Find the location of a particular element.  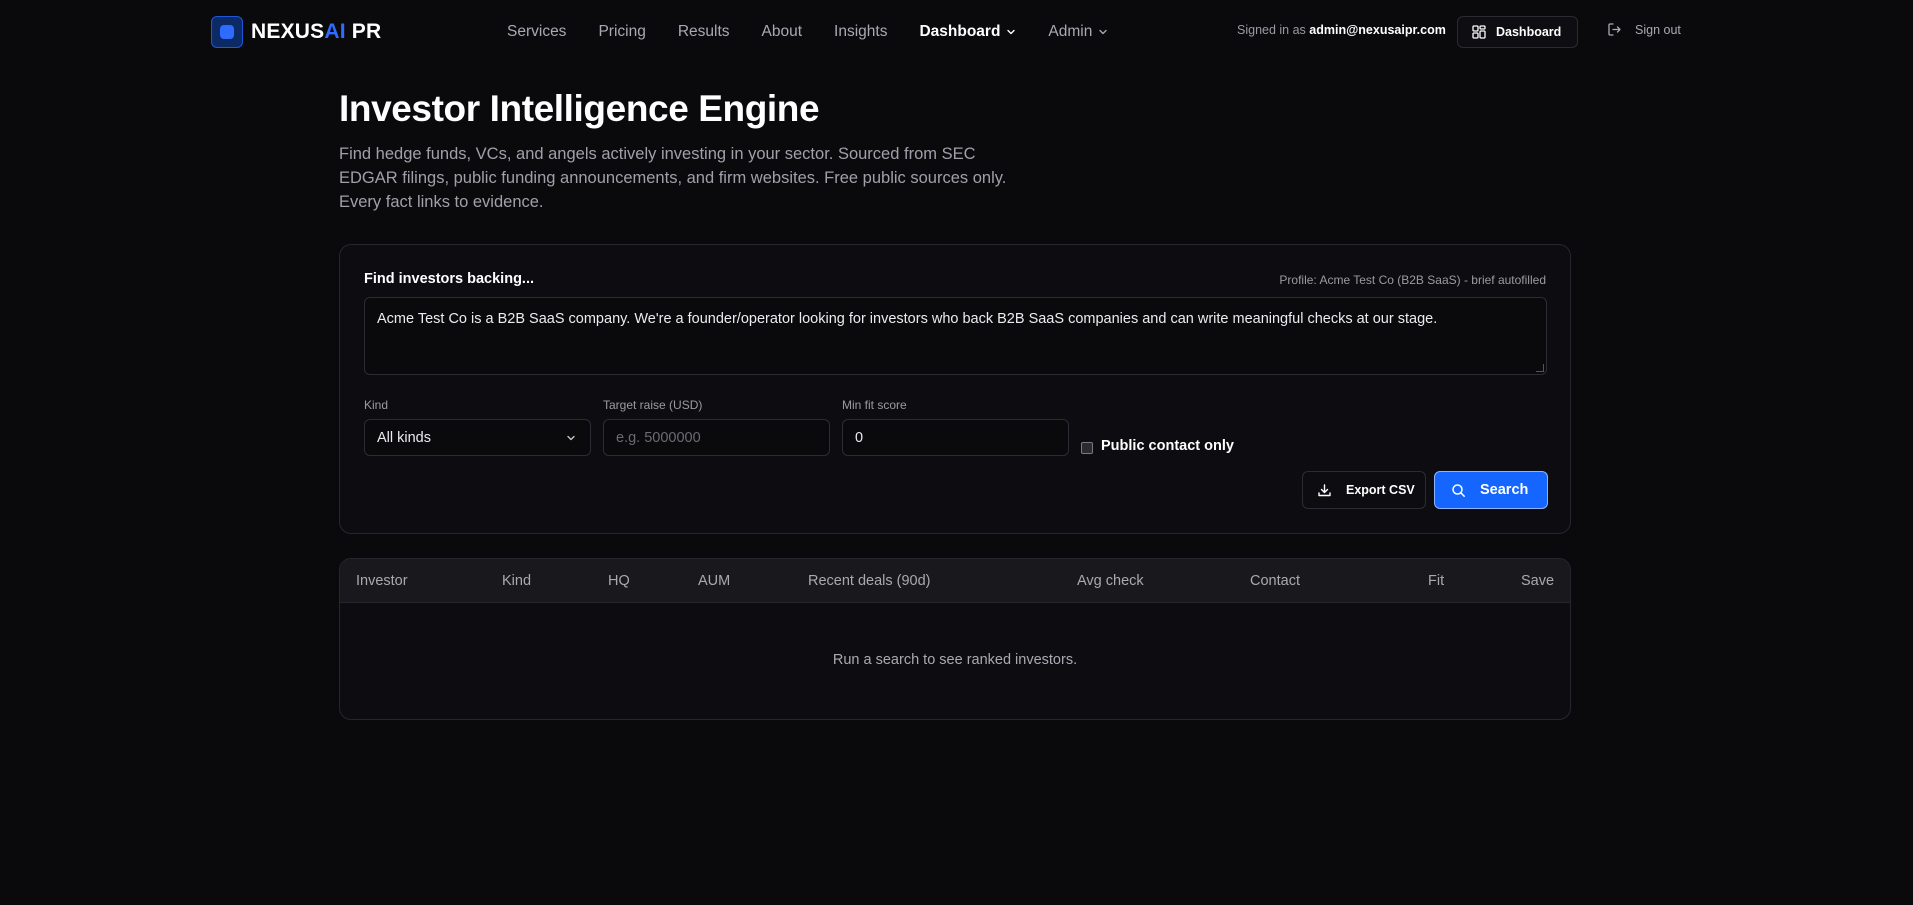

nav-link-pricing: Pricing is located at coordinates (621, 32).